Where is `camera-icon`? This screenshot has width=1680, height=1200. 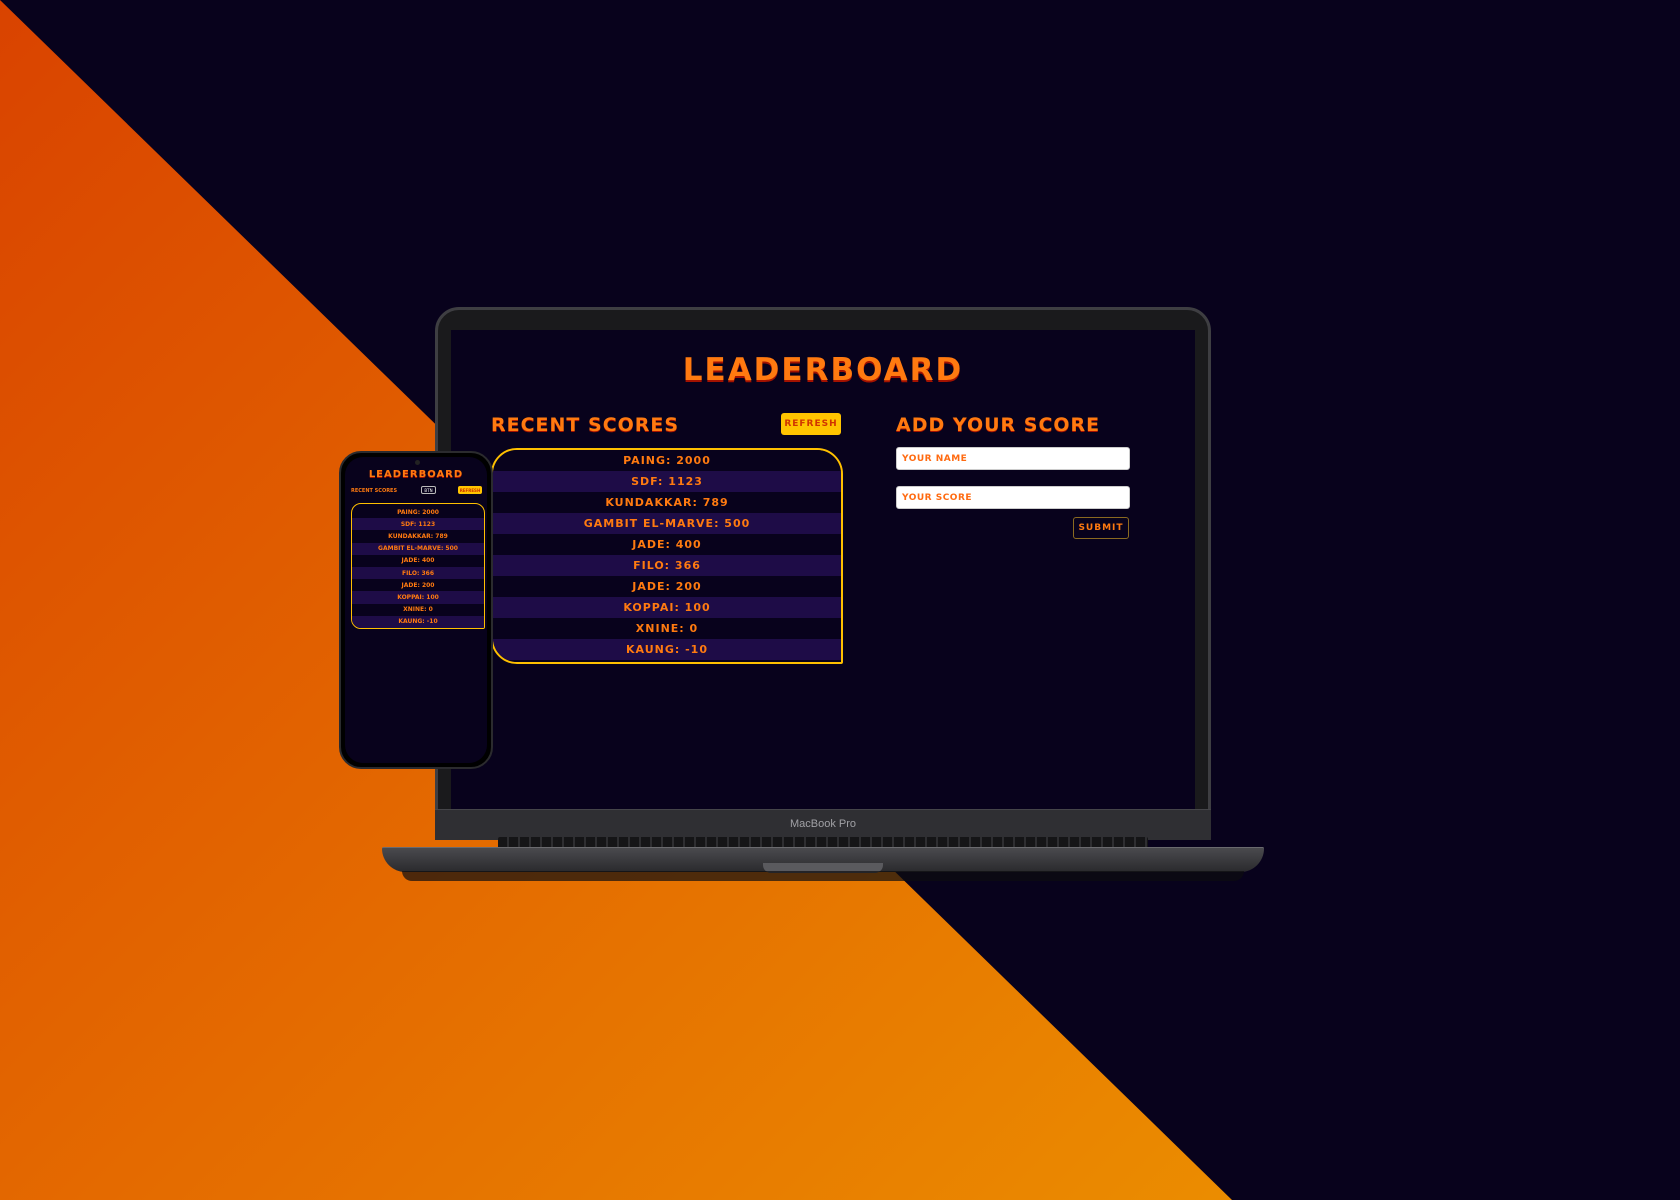 camera-icon is located at coordinates (417, 462).